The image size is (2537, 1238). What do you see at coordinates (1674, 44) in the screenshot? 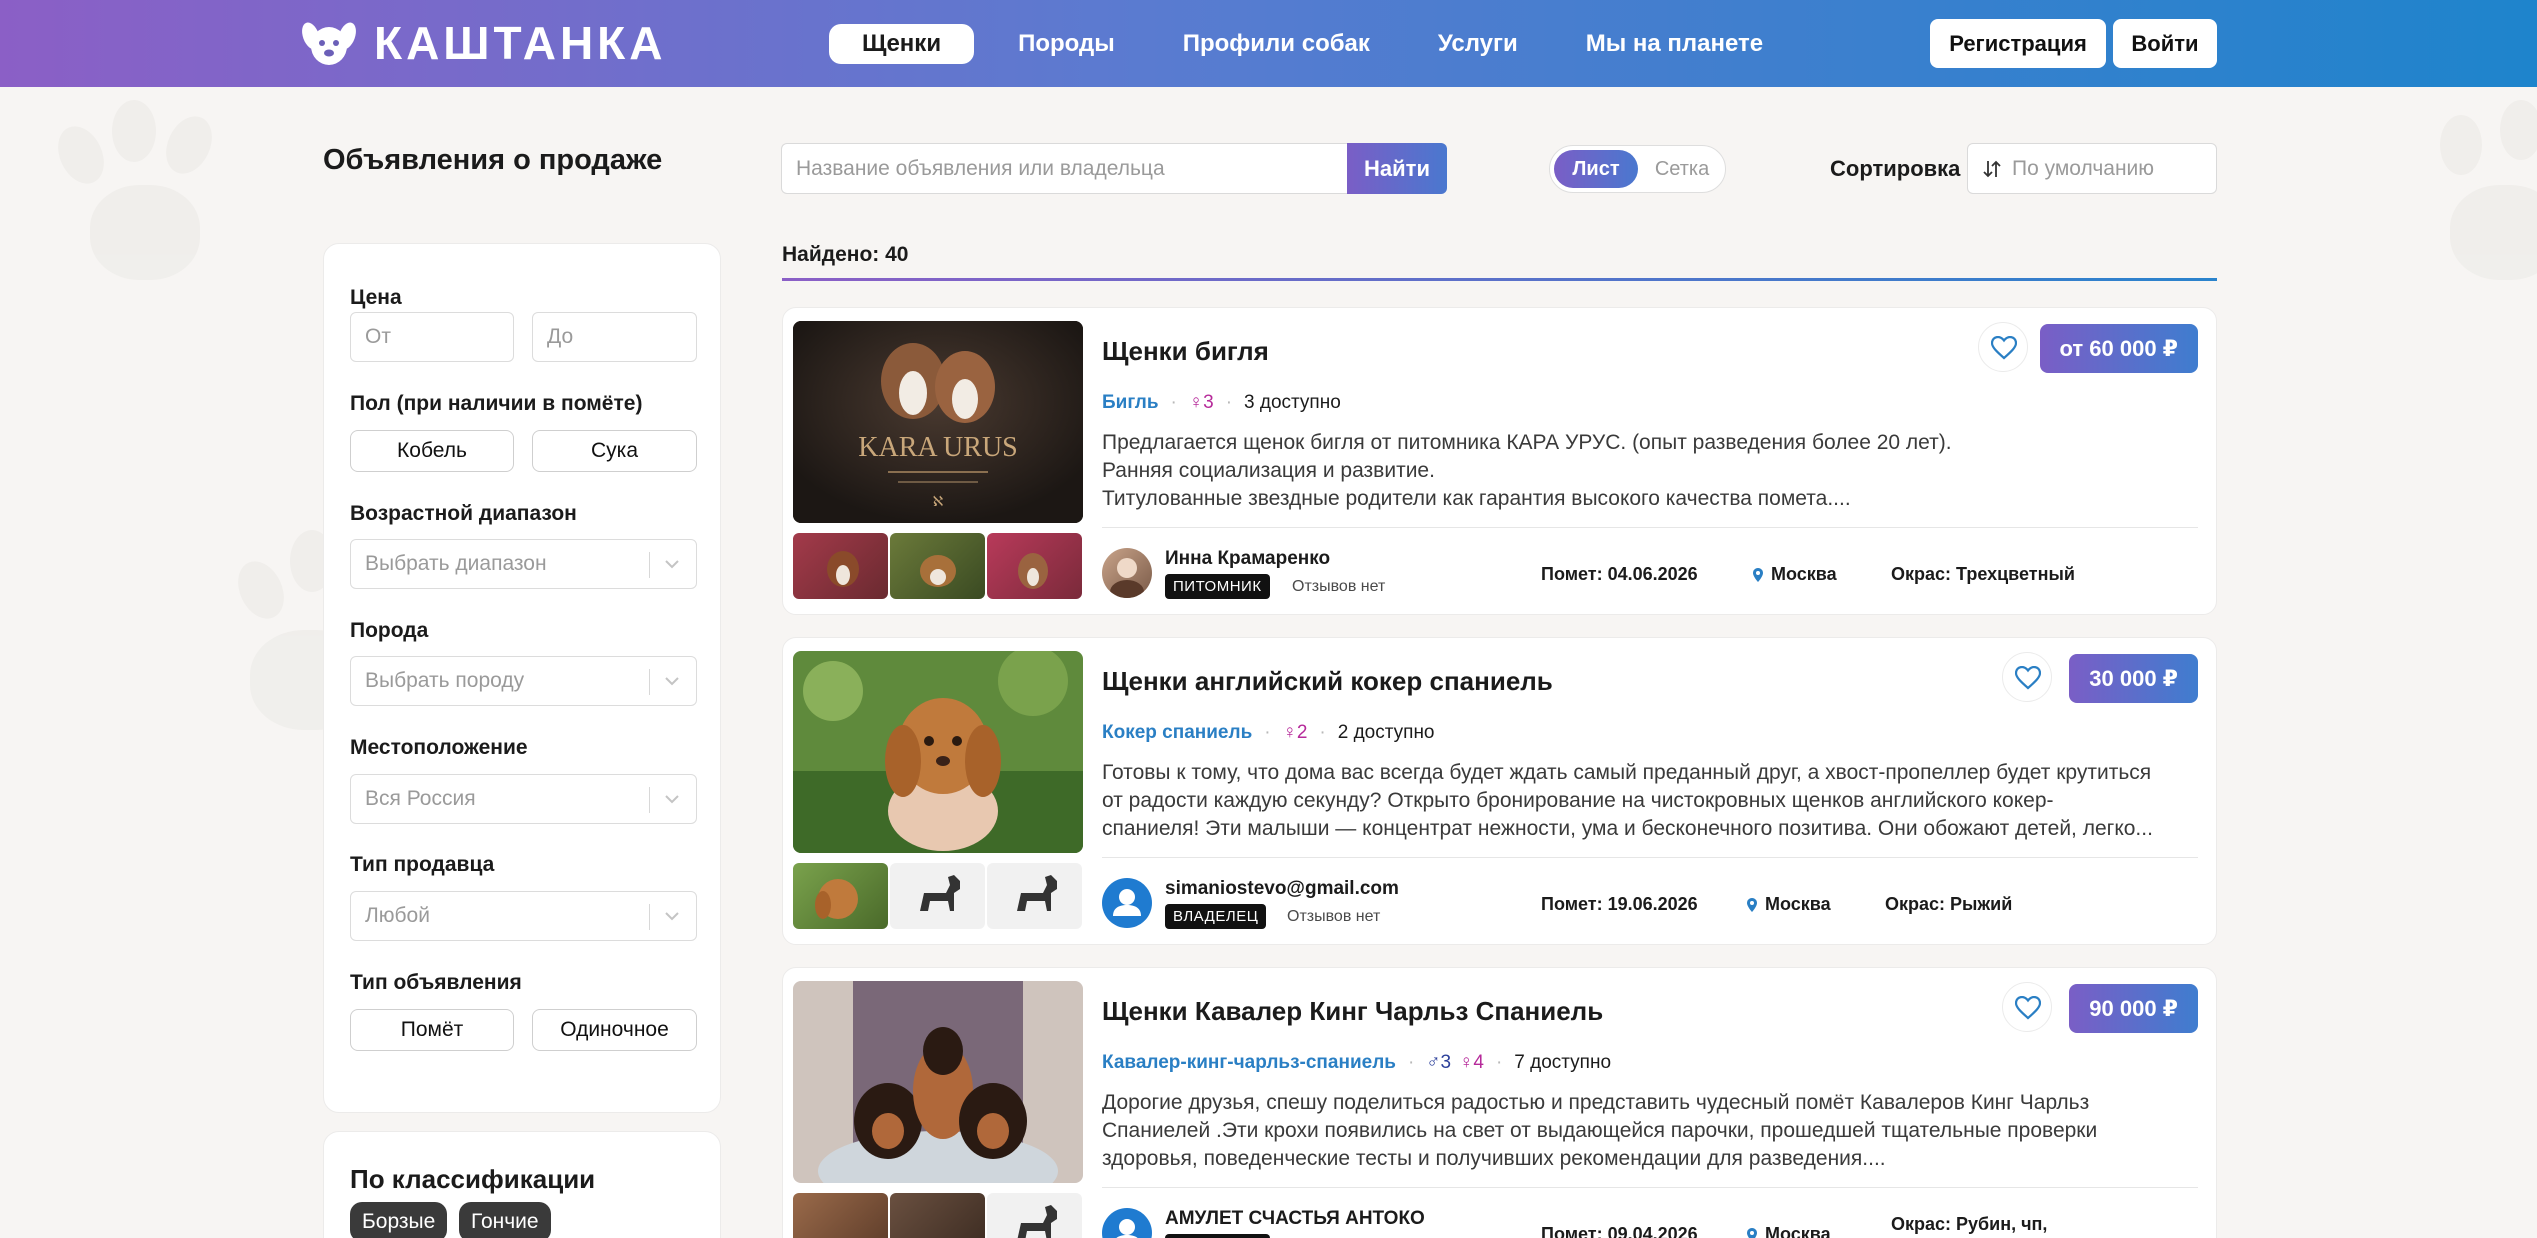
I see `nav-item-map: Мы на планете` at bounding box center [1674, 44].